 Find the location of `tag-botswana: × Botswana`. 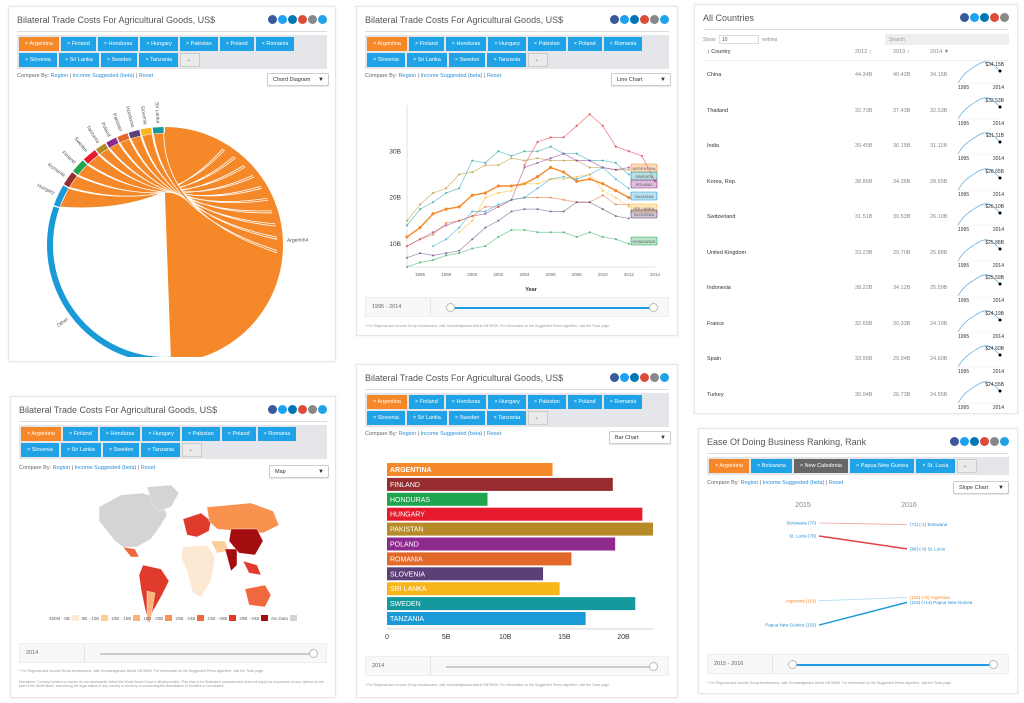

tag-botswana: × Botswana is located at coordinates (771, 466).